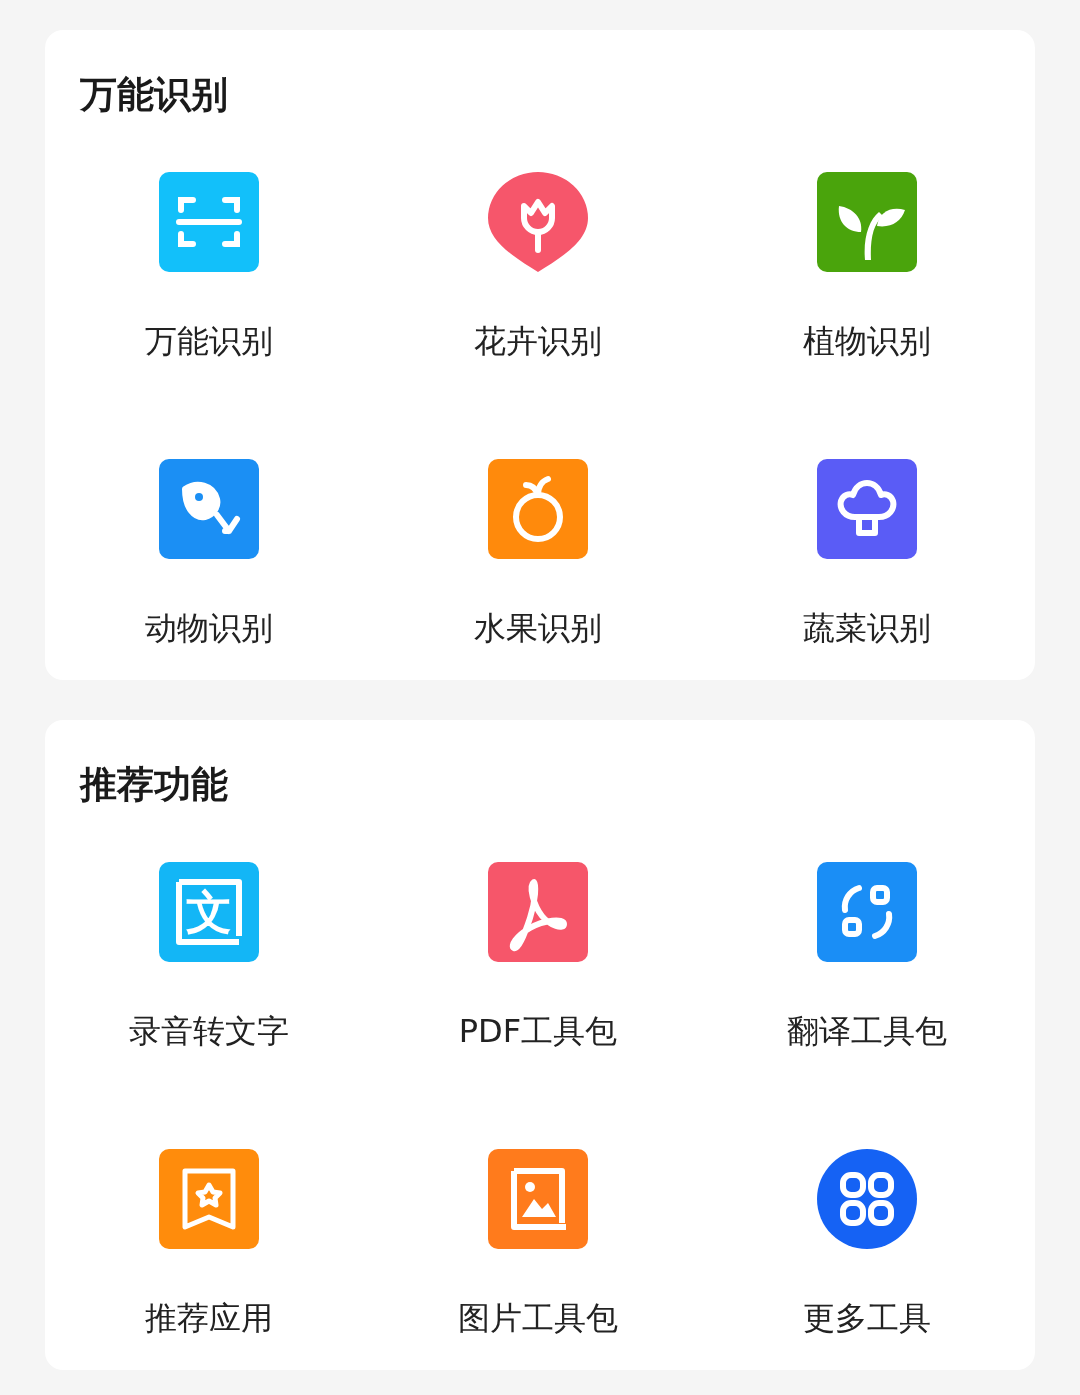 The width and height of the screenshot is (1080, 1395). I want to click on tool-label: 植物识别, so click(866, 341).